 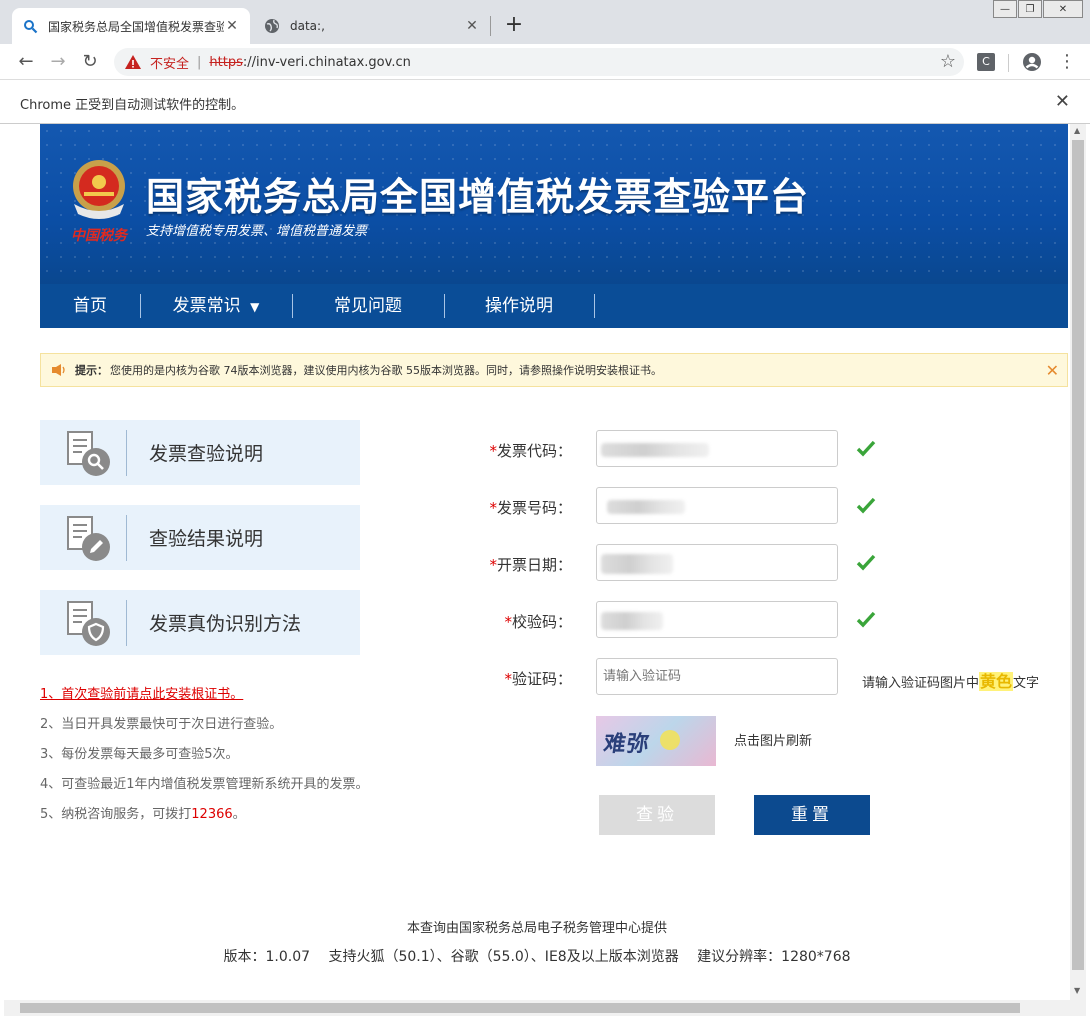 What do you see at coordinates (372, 26) in the screenshot?
I see `tab-data: data:, ✕` at bounding box center [372, 26].